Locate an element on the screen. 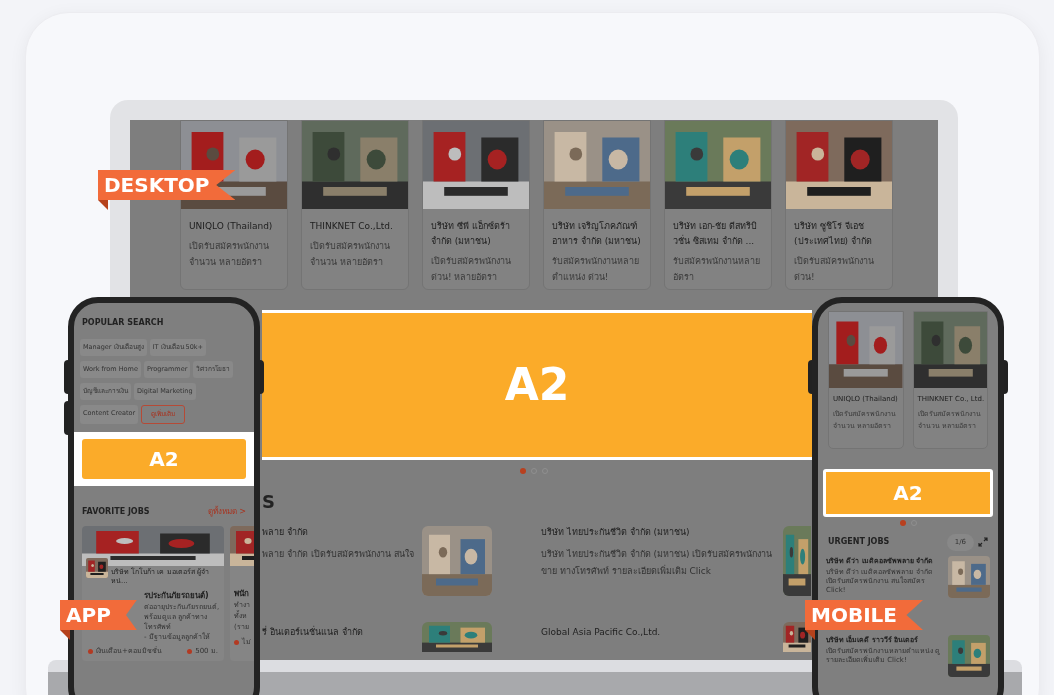 This screenshot has height=695, width=1054. company-description: เปิดรับสมัครพนักงาน ด่วน! is located at coordinates (834, 269).